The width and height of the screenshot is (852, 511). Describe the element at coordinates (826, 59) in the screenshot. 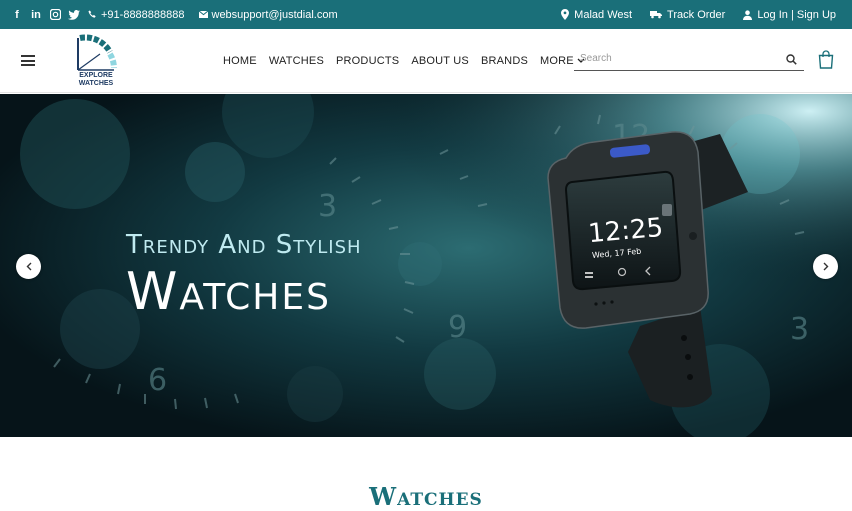

I see `cart-icon` at that location.